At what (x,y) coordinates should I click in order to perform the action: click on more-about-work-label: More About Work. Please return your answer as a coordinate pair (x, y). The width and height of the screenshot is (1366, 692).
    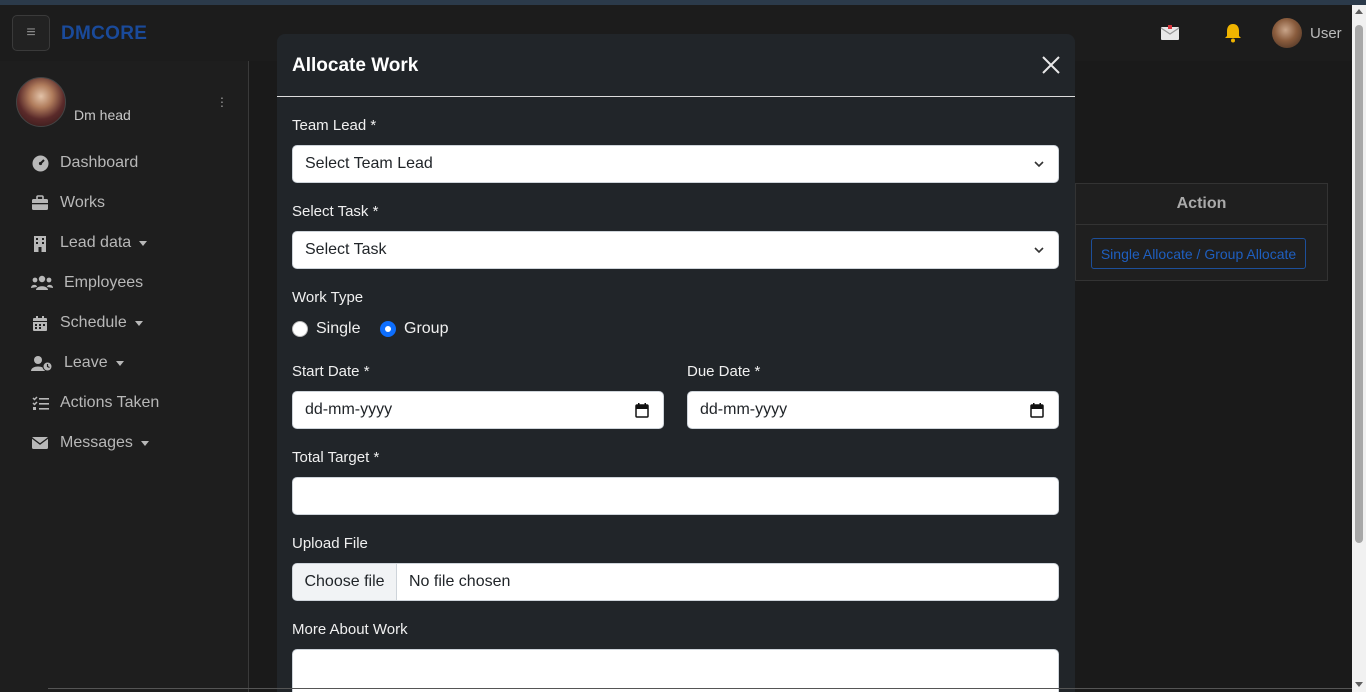
    Looking at the image, I should click on (350, 629).